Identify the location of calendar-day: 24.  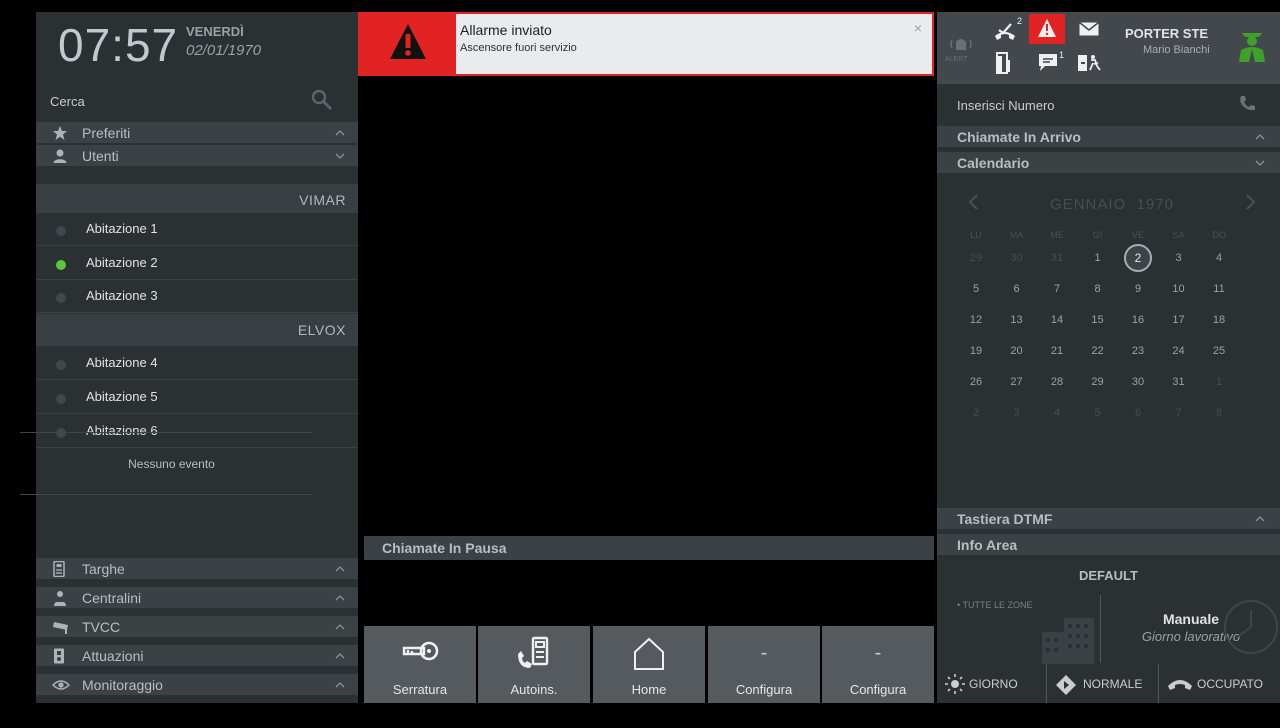
(1179, 355).